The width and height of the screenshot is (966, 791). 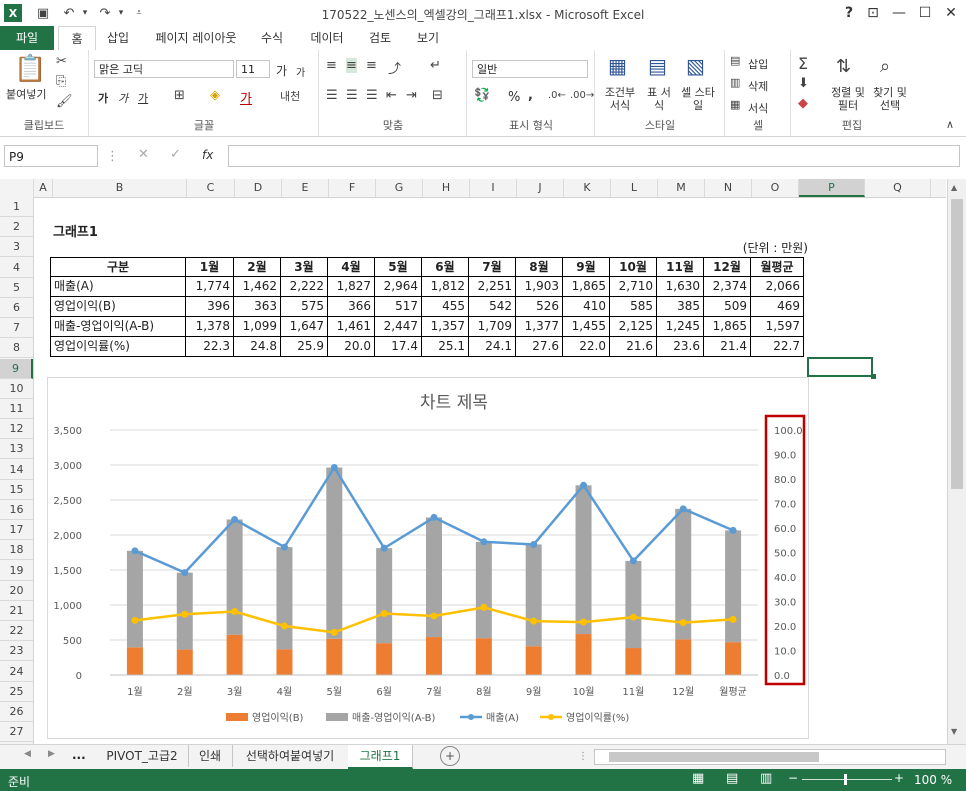 What do you see at coordinates (304, 267) in the screenshot?
I see `table-header-cell: 3월` at bounding box center [304, 267].